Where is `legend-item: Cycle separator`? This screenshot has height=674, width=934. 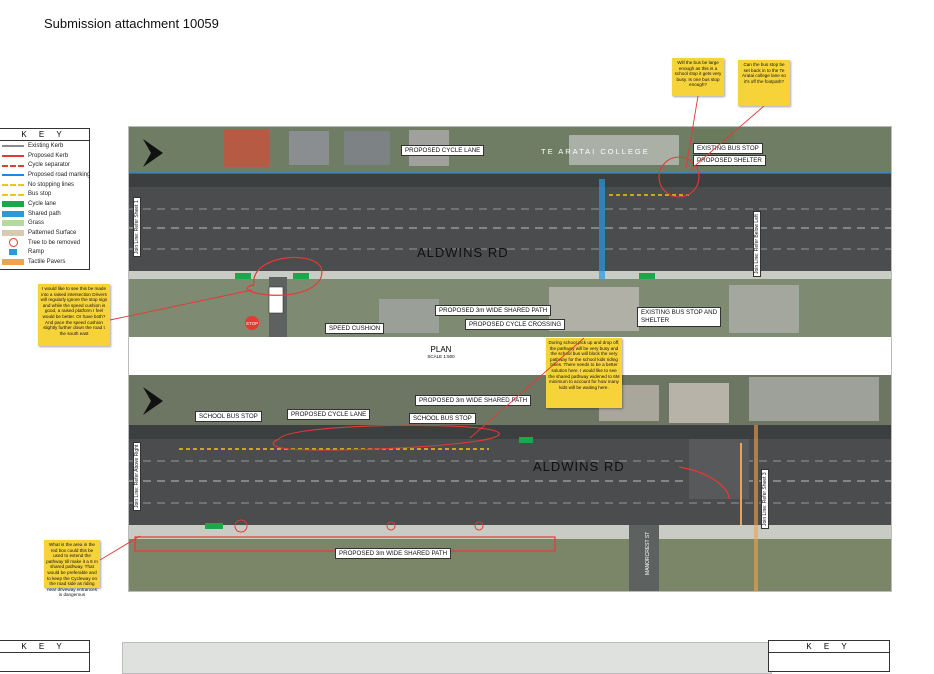 legend-item: Cycle separator is located at coordinates (44, 165).